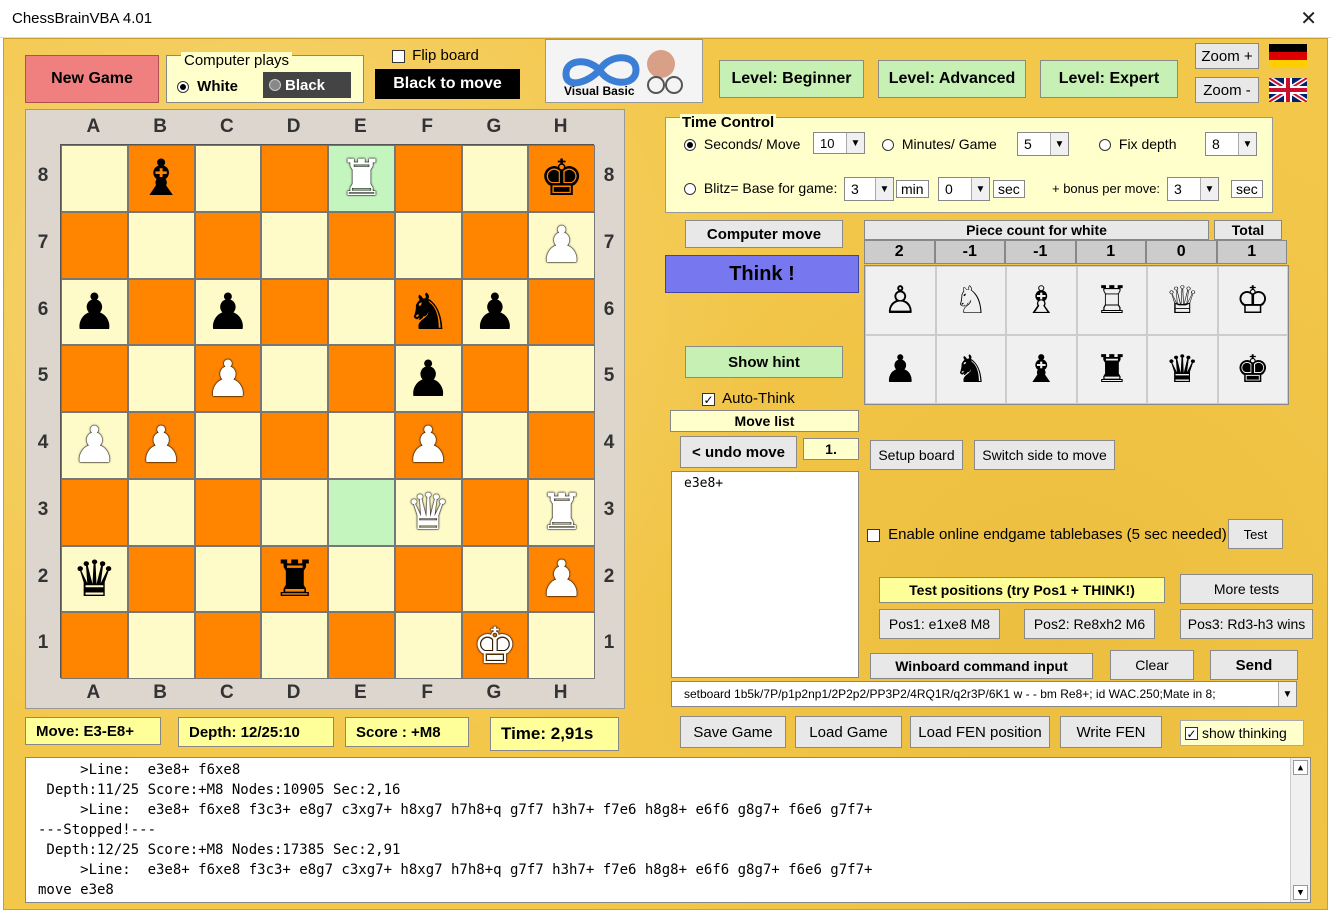 Image resolution: width=1331 pixels, height=913 pixels. I want to click on zoom-in-button: Zoom +, so click(1227, 56).